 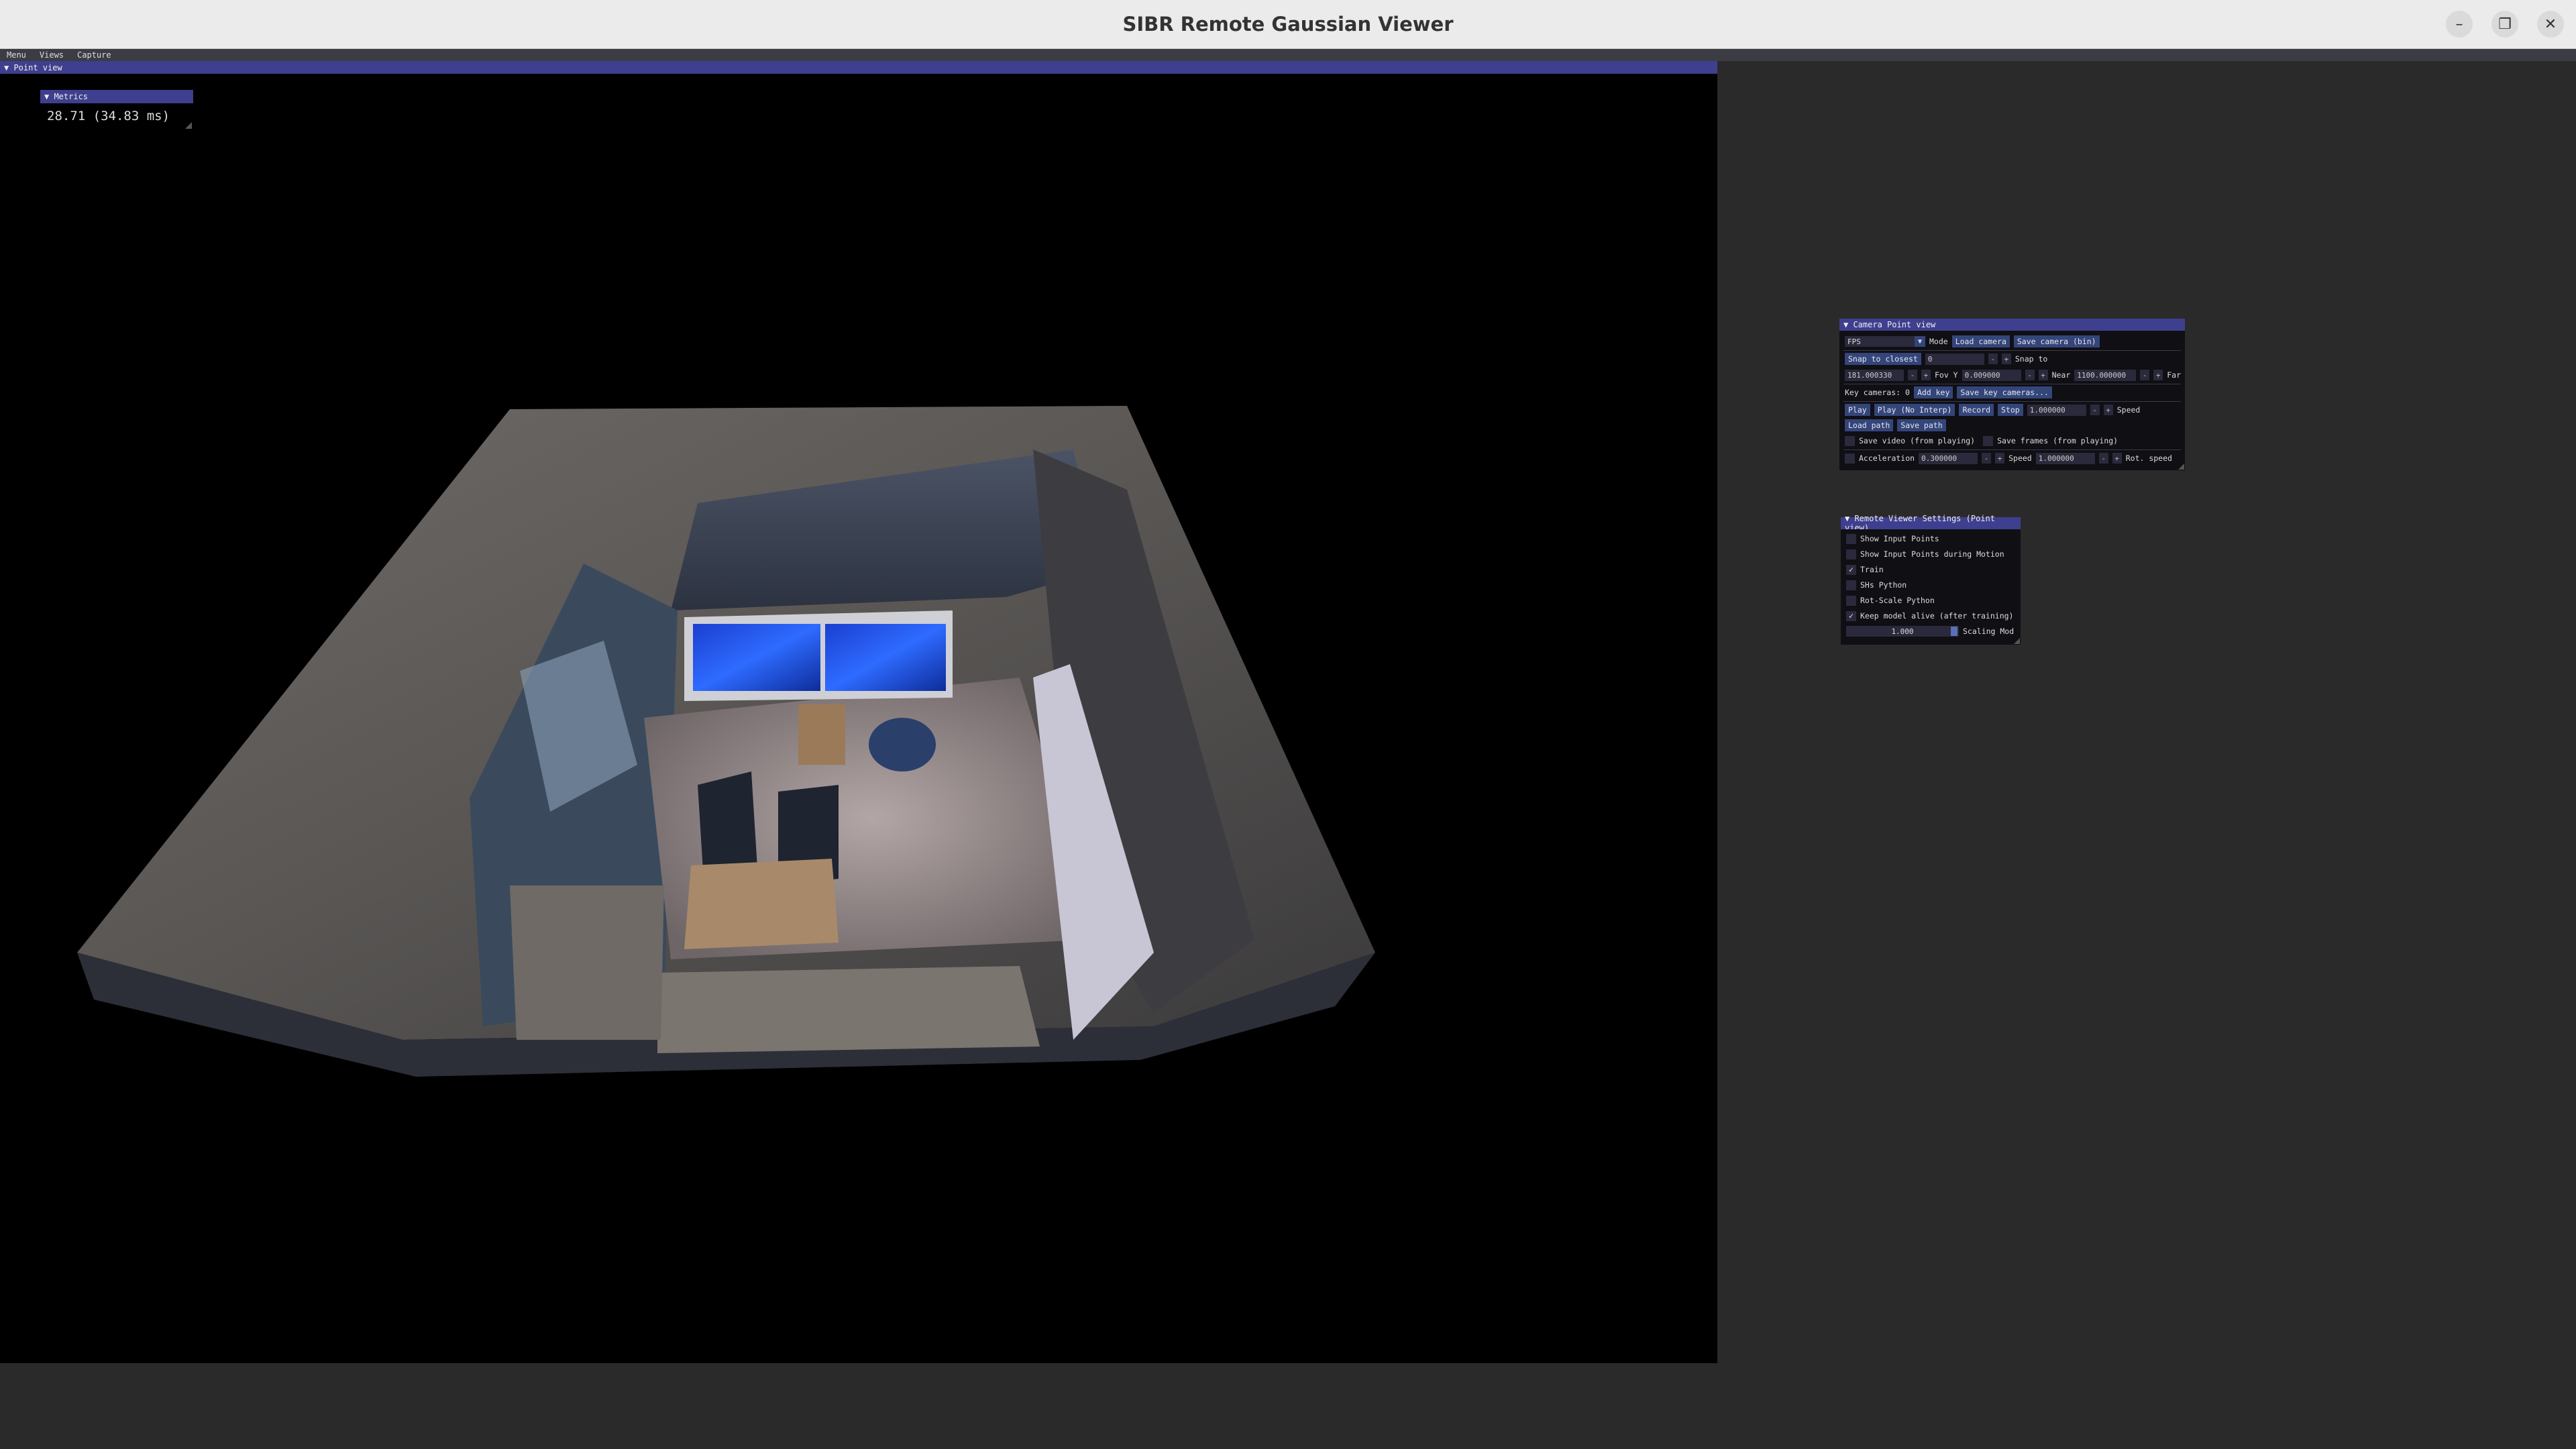 I want to click on save-frames-checkbox, so click(x=1988, y=440).